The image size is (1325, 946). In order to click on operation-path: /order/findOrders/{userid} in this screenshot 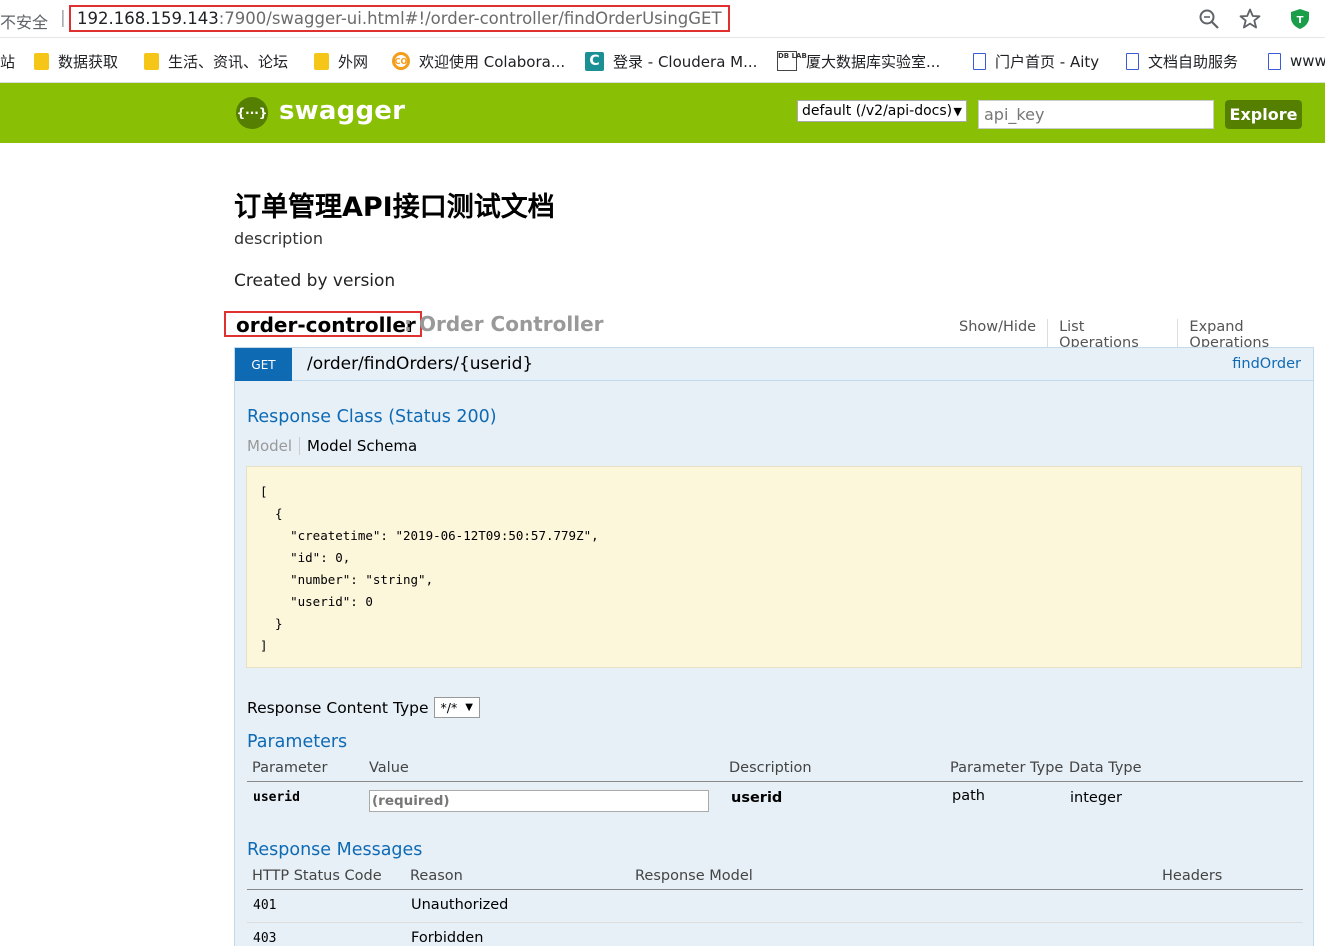, I will do `click(420, 364)`.